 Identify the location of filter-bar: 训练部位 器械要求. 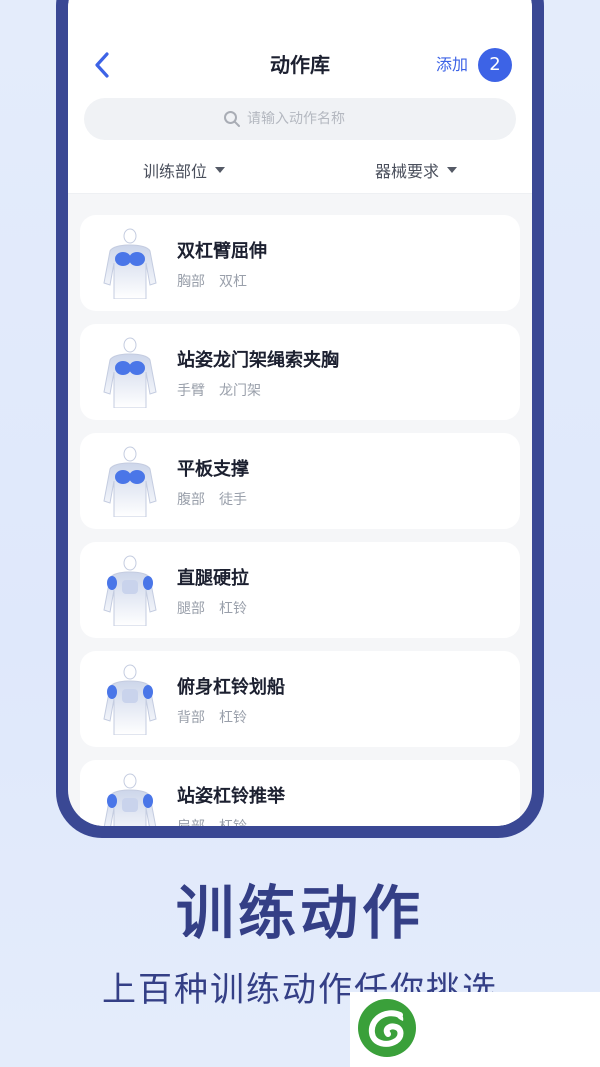
(300, 170).